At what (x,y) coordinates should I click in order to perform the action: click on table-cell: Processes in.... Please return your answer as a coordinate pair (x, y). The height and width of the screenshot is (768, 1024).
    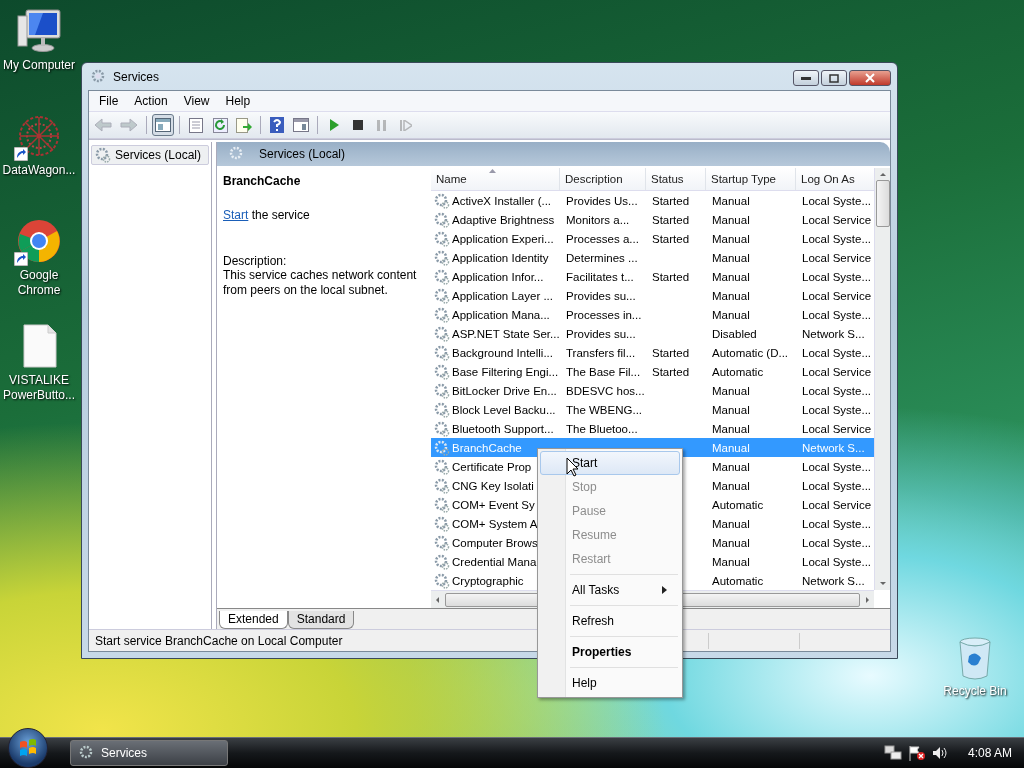
    Looking at the image, I should click on (604, 314).